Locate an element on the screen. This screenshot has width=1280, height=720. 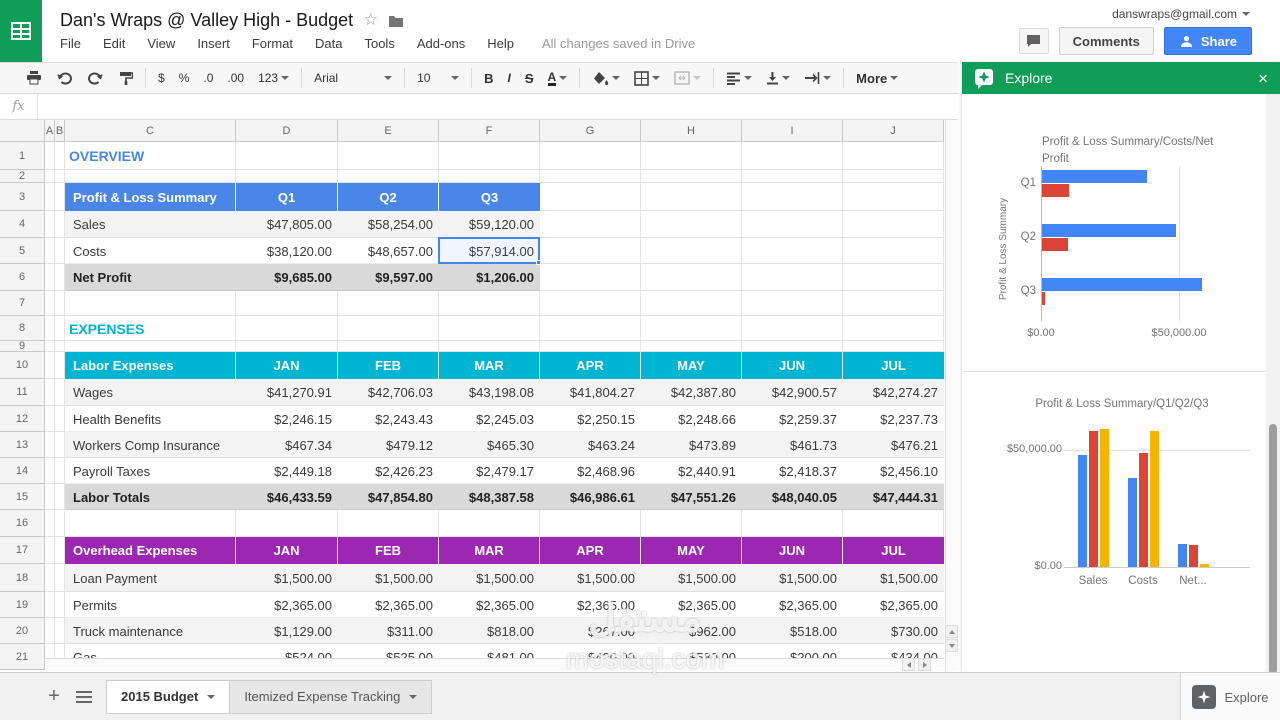
cell: $2,259.37 is located at coordinates (792, 419).